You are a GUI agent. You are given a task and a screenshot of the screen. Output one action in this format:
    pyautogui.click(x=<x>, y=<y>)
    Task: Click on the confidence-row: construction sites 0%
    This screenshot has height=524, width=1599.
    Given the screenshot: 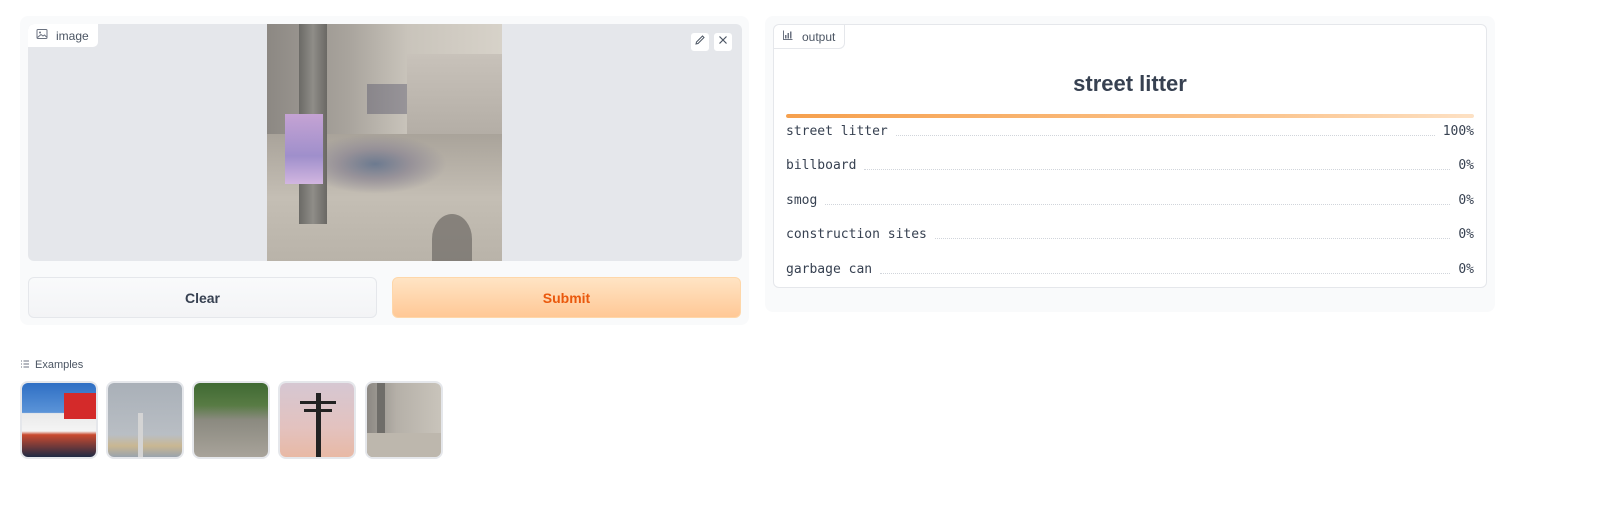 What is the action you would take?
    pyautogui.click(x=1130, y=234)
    